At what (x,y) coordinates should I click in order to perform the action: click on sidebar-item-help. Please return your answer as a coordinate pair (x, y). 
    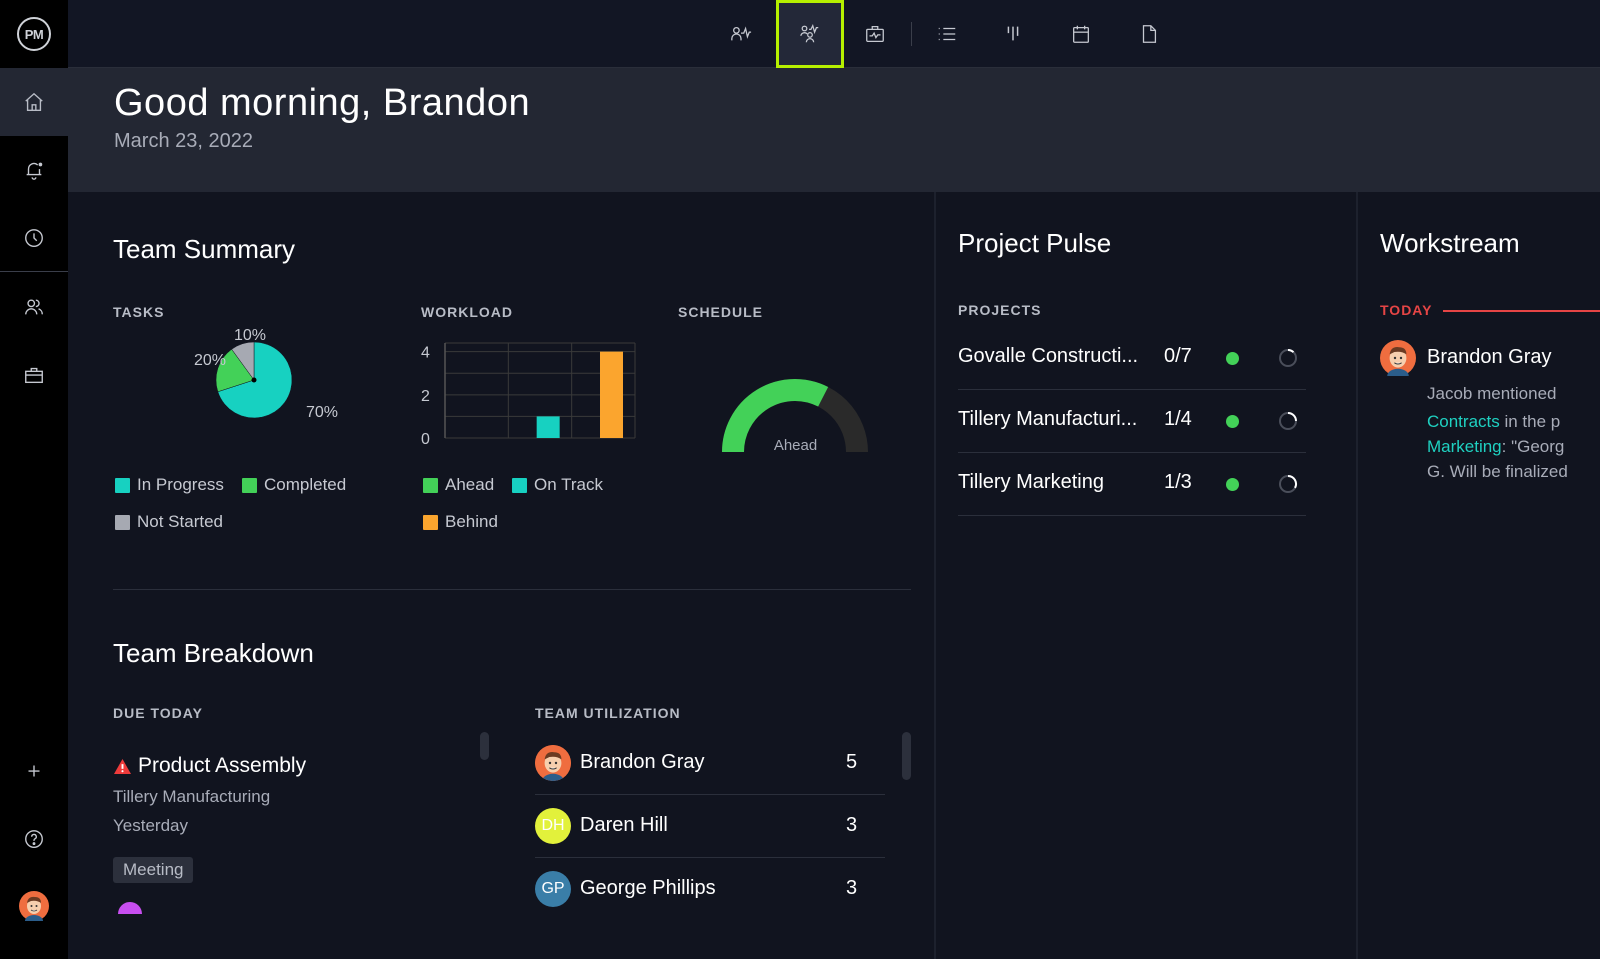
    Looking at the image, I should click on (34, 839).